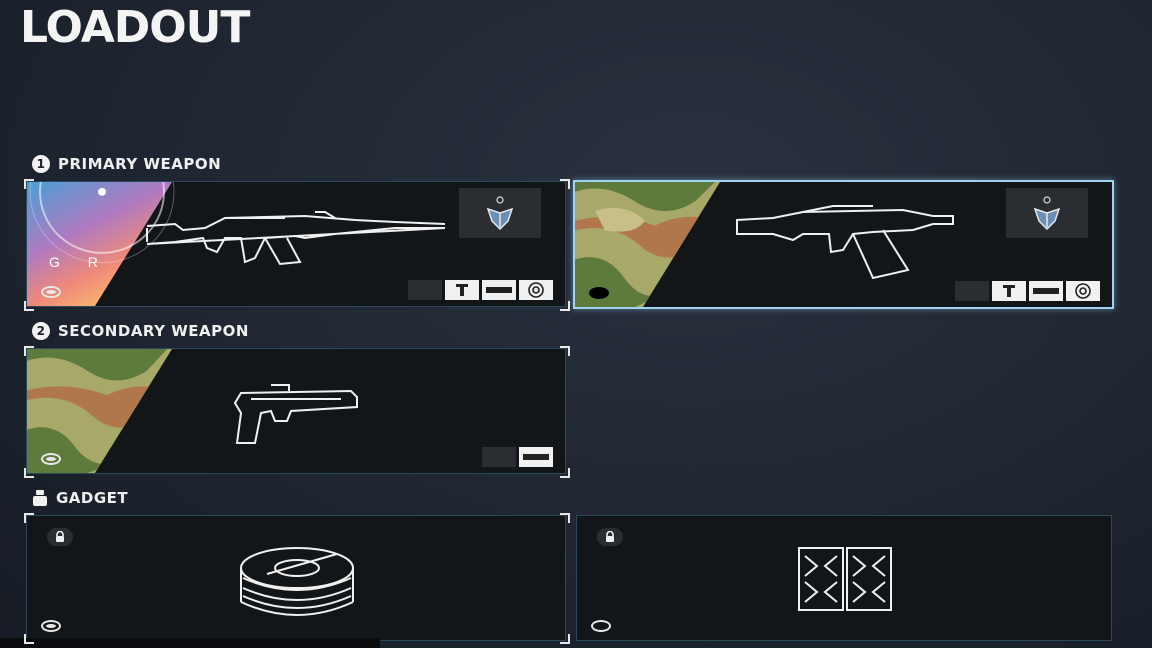 The width and height of the screenshot is (1152, 648). Describe the element at coordinates (153, 331) in the screenshot. I see `section-label: SECONDARY WEAPON` at that location.